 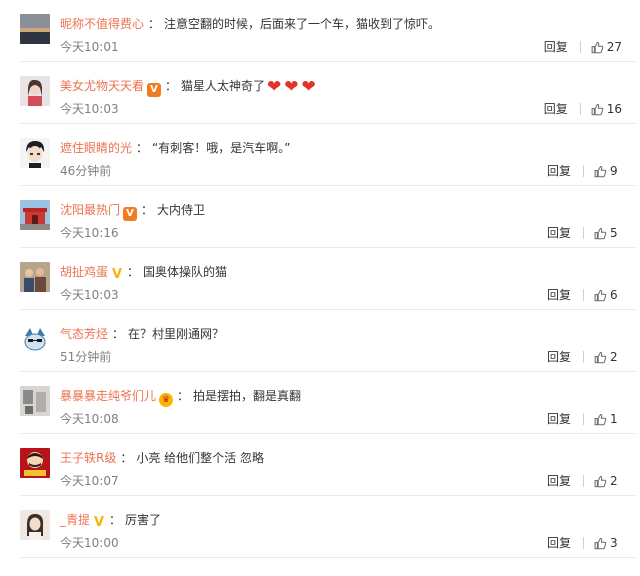 I want to click on comment-text: 猫星人太神奇了, so click(x=223, y=86).